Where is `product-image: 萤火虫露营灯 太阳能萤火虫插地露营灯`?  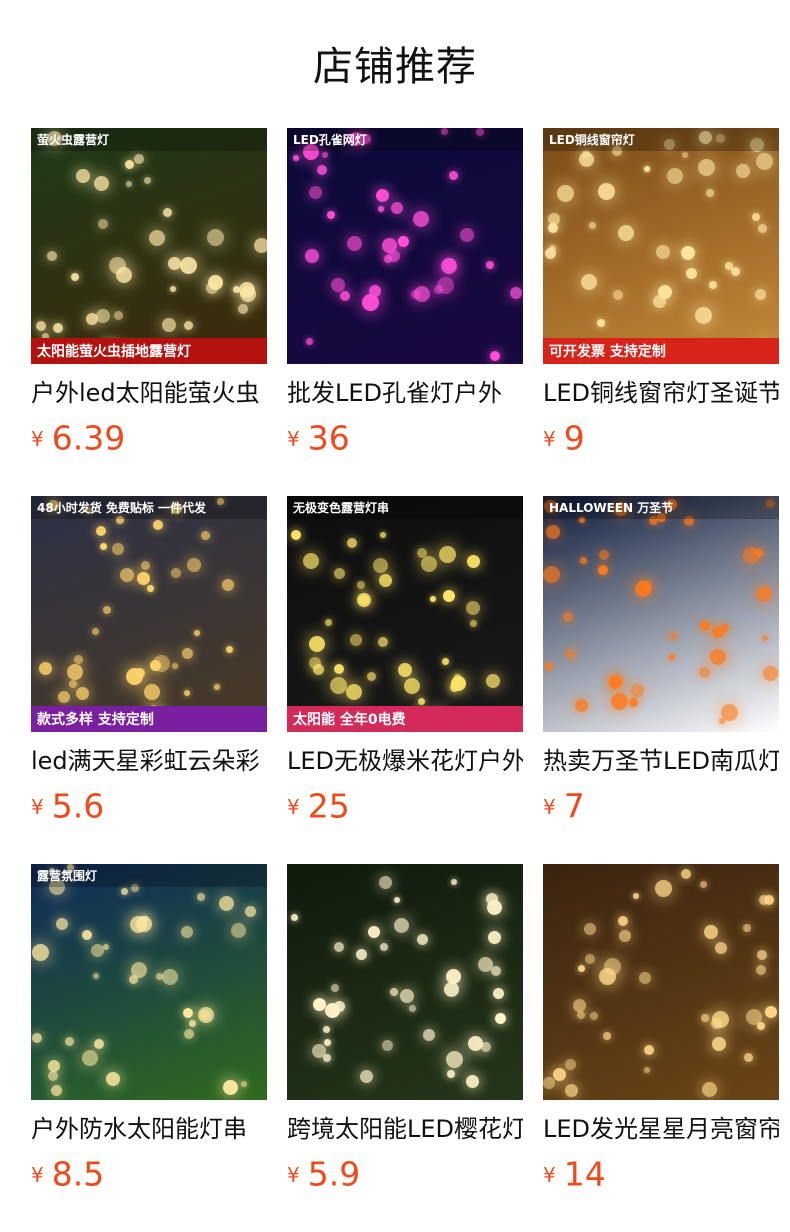 product-image: 萤火虫露营灯 太阳能萤火虫插地露营灯 is located at coordinates (149, 246).